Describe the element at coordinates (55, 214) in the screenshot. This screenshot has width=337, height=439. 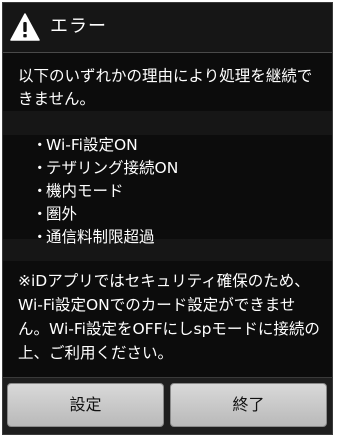
I see `condition-item: ・圏外` at that location.